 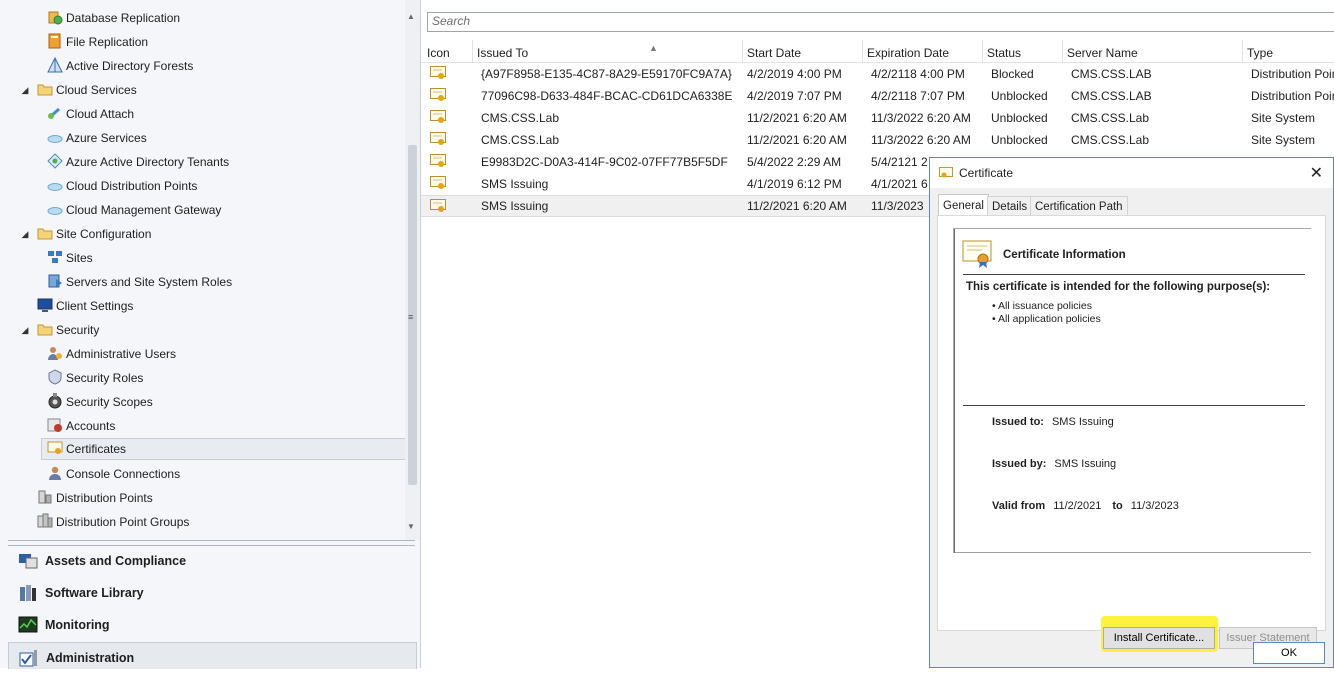 I want to click on dialog-title-bar: Certificate ✕, so click(x=1131, y=173).